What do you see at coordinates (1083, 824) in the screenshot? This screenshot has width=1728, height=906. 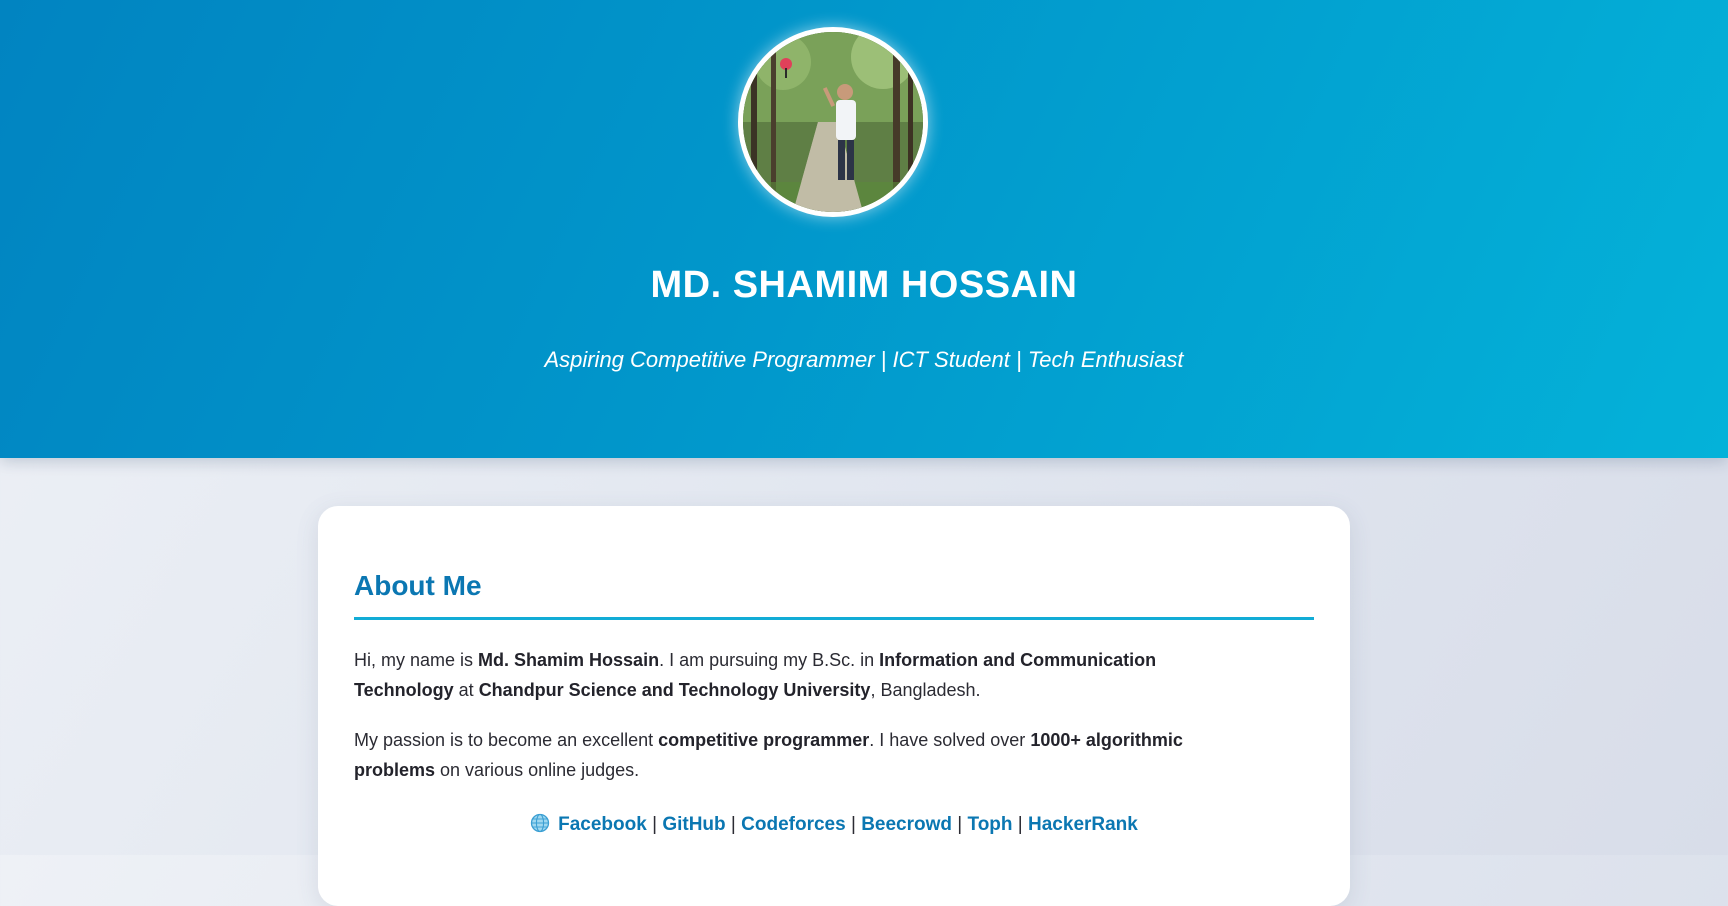 I see `link-hackerrank: HackerRank` at bounding box center [1083, 824].